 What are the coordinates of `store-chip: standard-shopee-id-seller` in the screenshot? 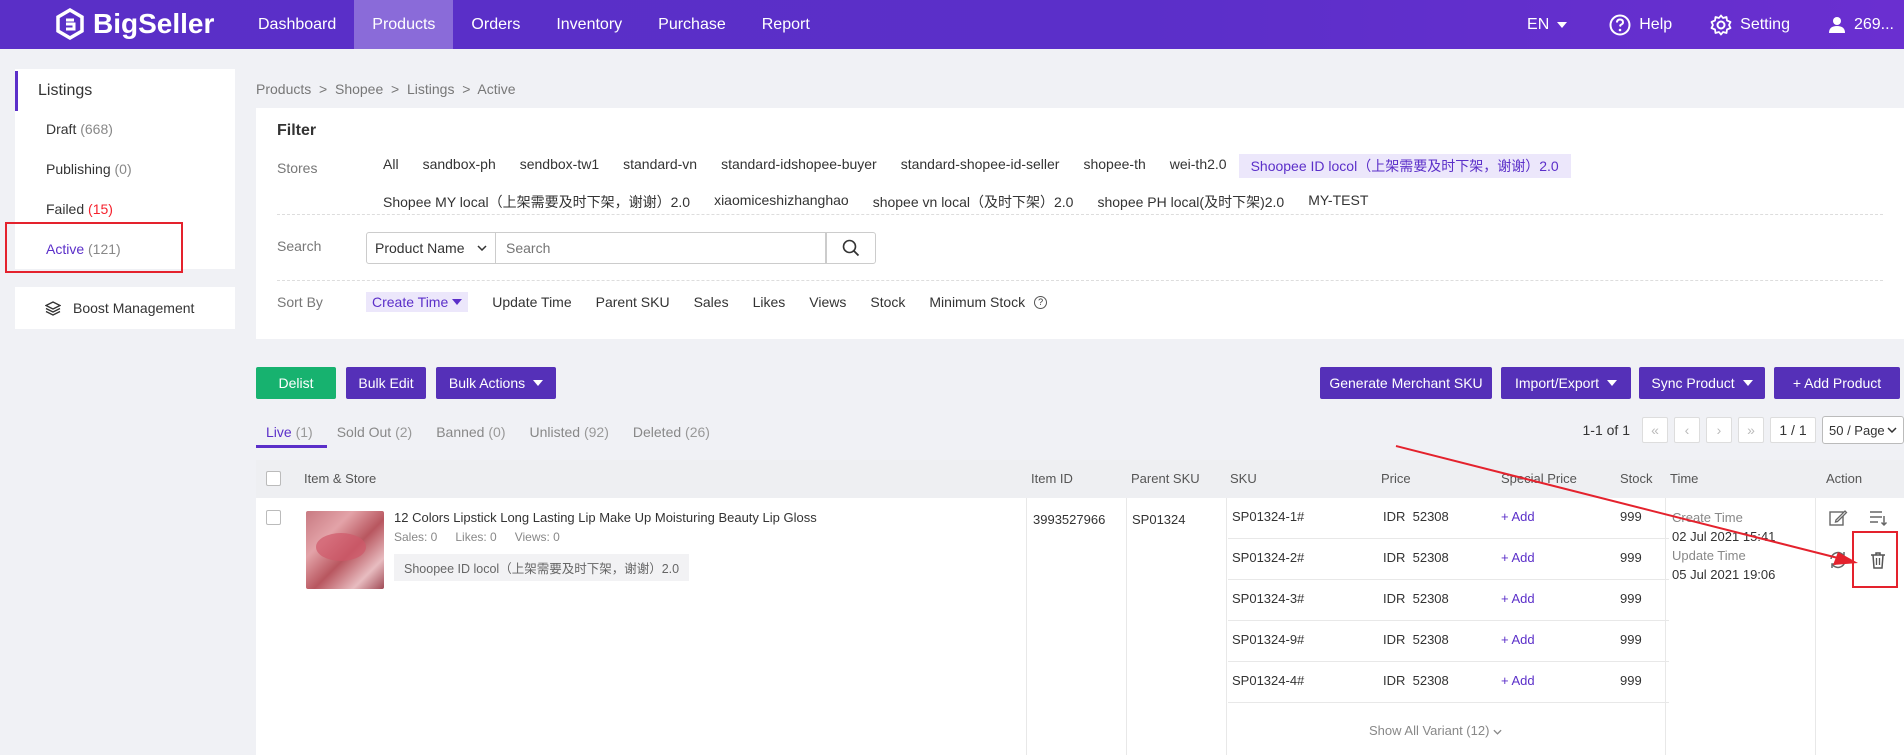 It's located at (980, 166).